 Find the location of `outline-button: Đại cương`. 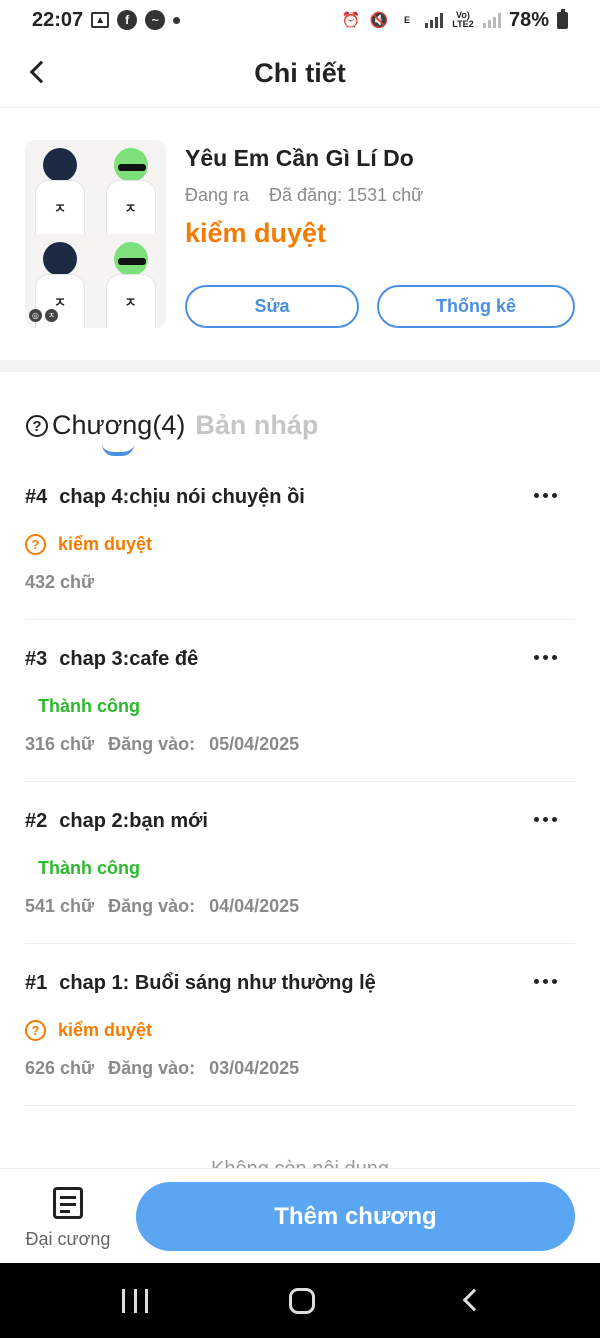

outline-button: Đại cương is located at coordinates (68, 1218).